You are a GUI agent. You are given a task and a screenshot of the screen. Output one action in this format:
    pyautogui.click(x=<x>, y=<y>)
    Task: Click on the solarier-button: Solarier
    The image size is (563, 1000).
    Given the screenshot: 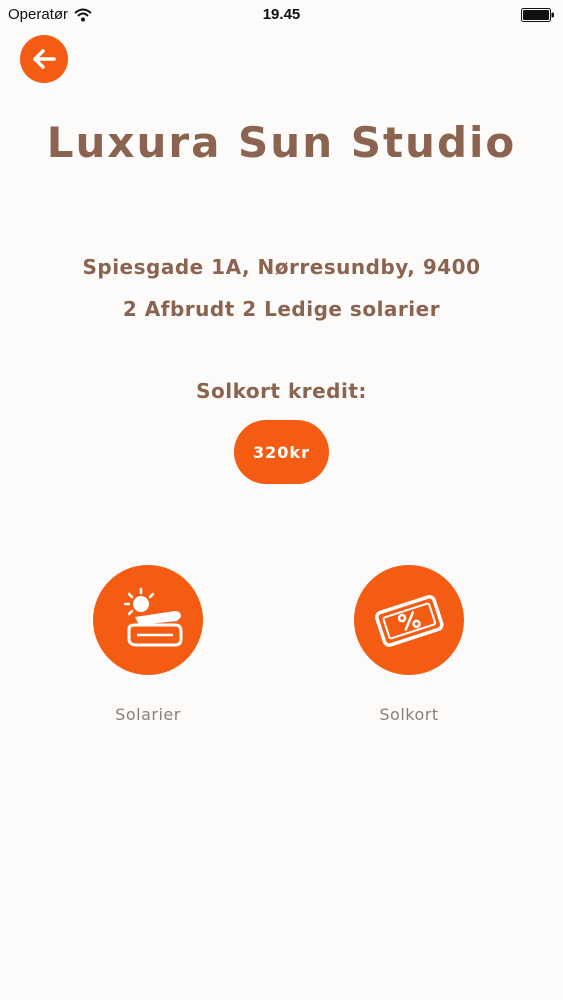 What is the action you would take?
    pyautogui.click(x=148, y=644)
    